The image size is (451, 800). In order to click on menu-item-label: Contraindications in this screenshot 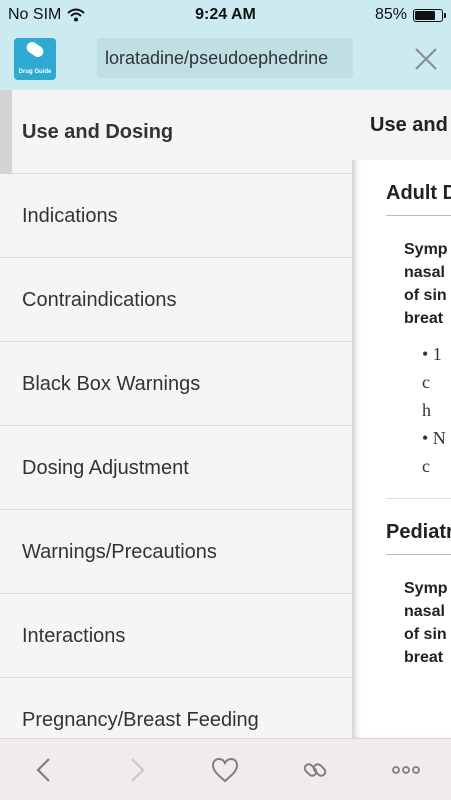, I will do `click(99, 300)`.